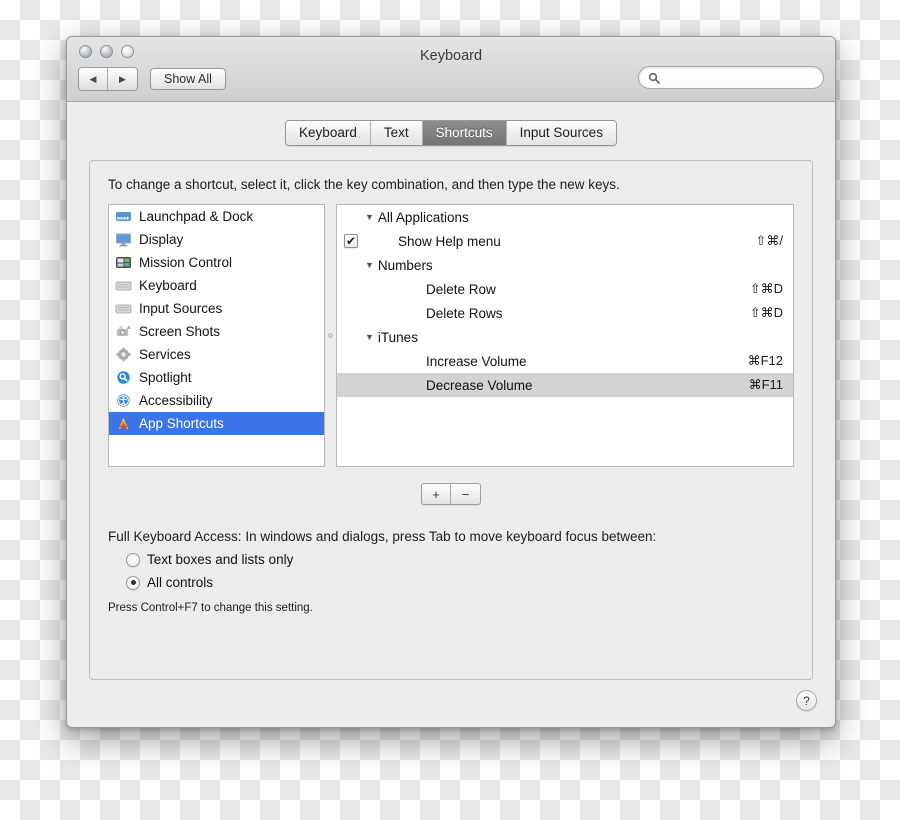  I want to click on shortcut-name: Delete Row, so click(461, 289).